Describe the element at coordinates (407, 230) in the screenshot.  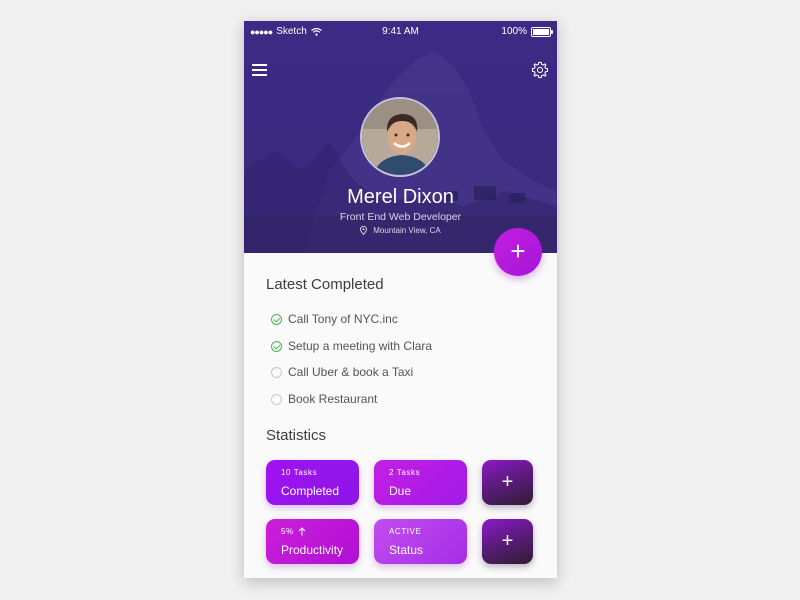
I see `location-label: Mountain View, CA` at that location.